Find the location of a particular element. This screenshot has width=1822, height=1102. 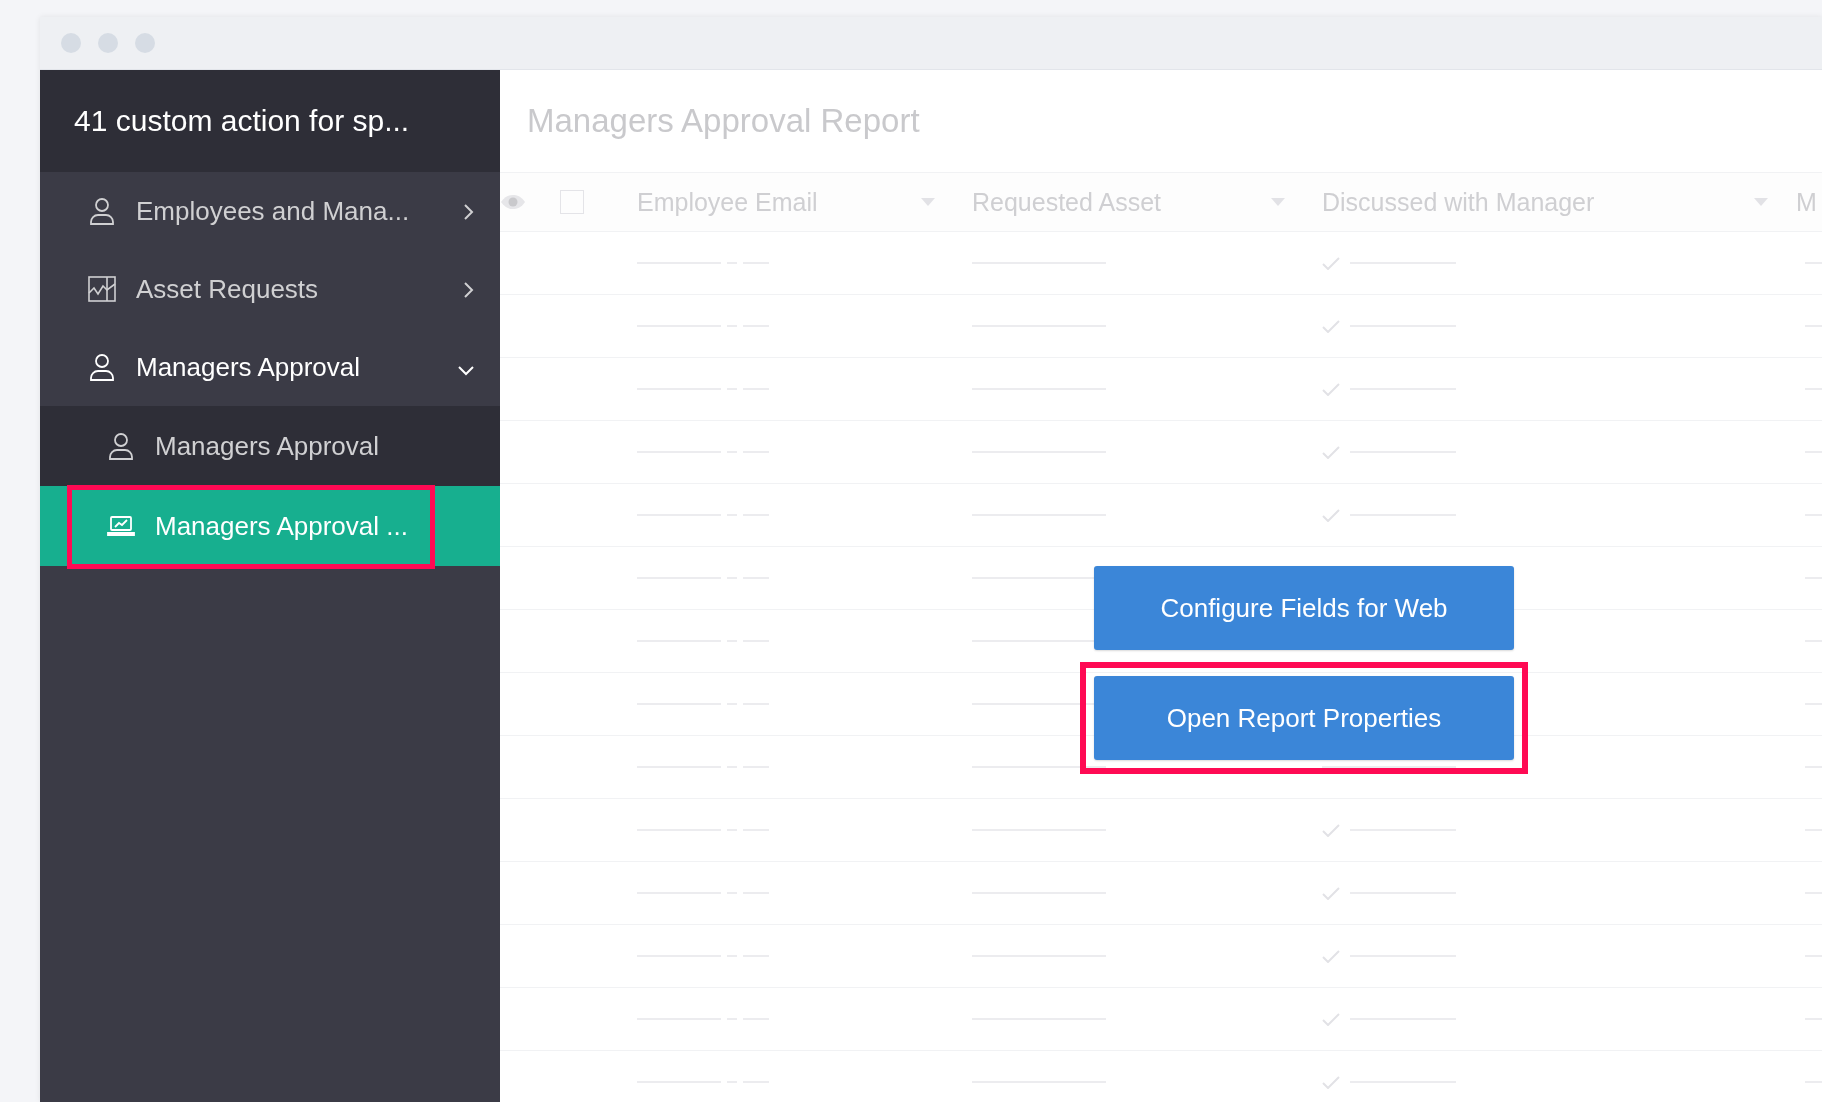

chevron-down-icon is located at coordinates (466, 370).